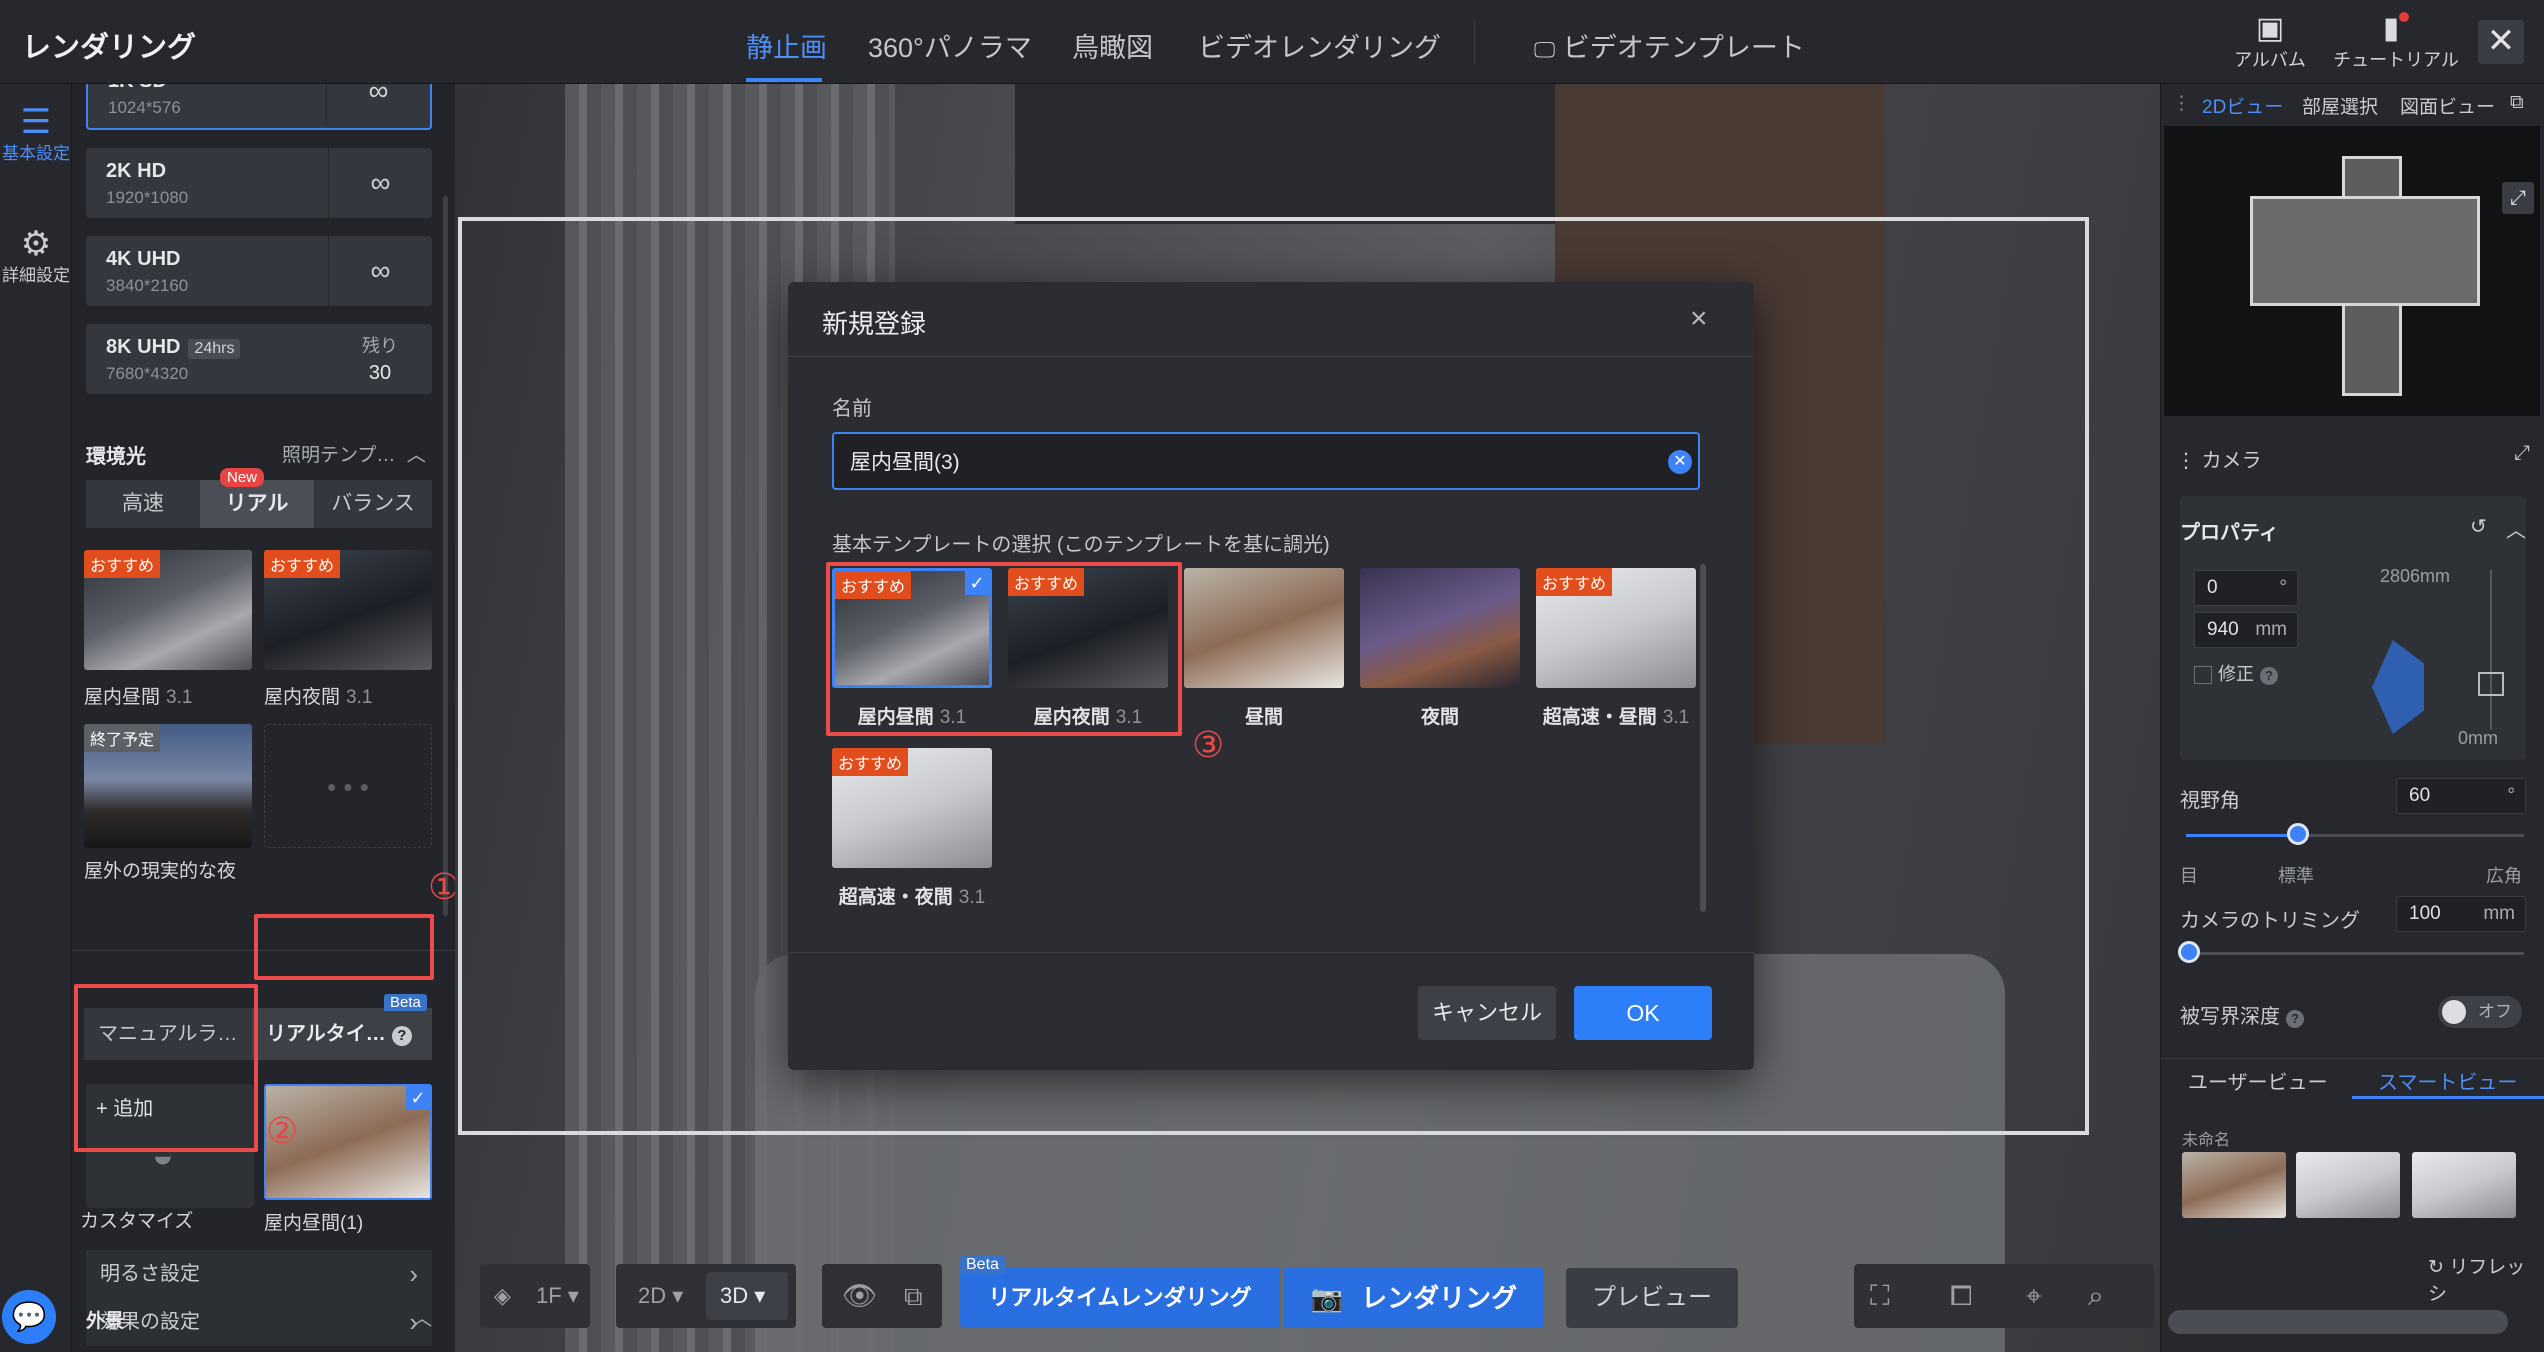  What do you see at coordinates (348, 610) in the screenshot?
I see `ambient-thumb-night: おすすめ` at bounding box center [348, 610].